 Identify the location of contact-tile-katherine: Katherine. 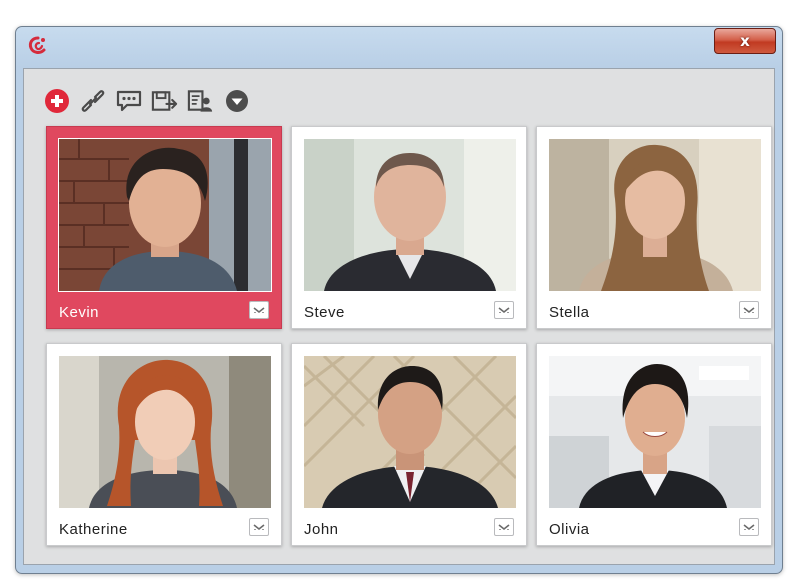
(164, 444).